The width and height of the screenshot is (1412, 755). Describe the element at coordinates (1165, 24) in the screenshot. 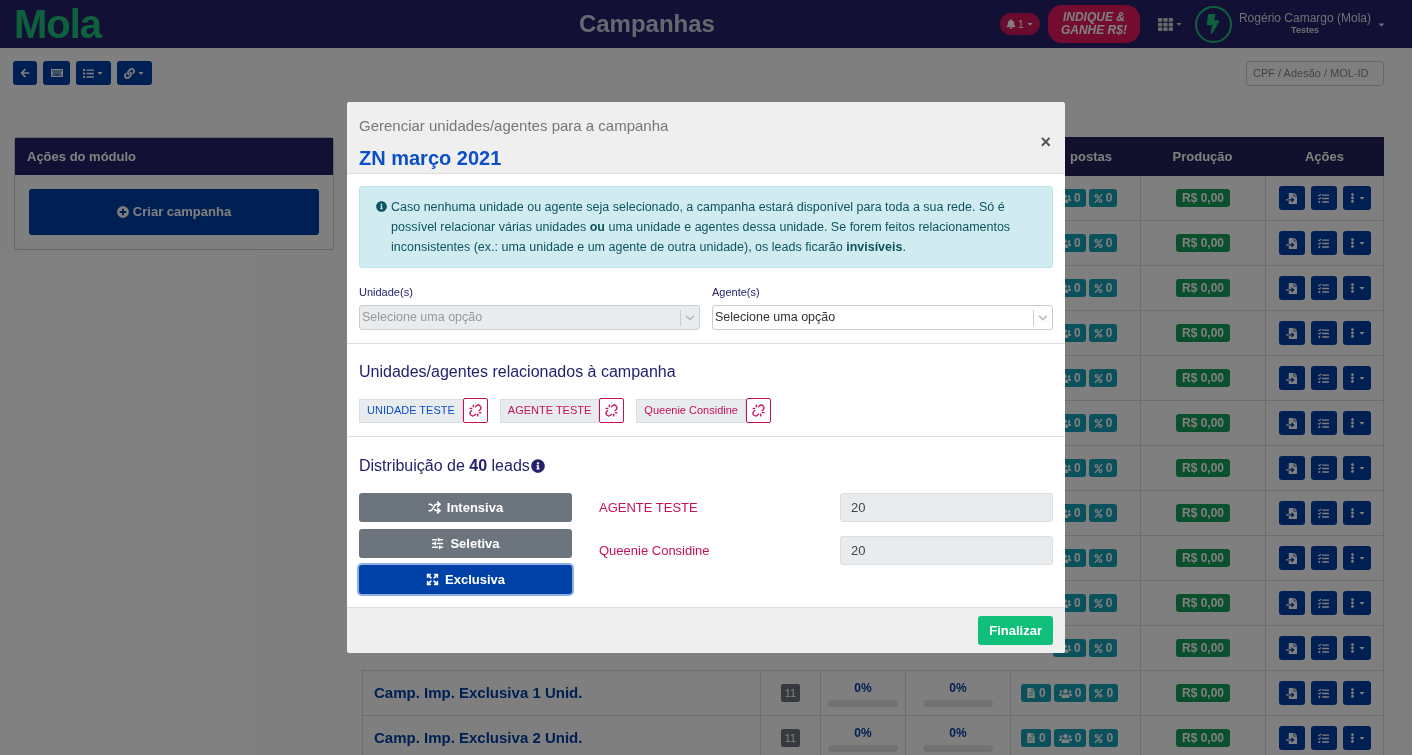

I see `grid-icon` at that location.